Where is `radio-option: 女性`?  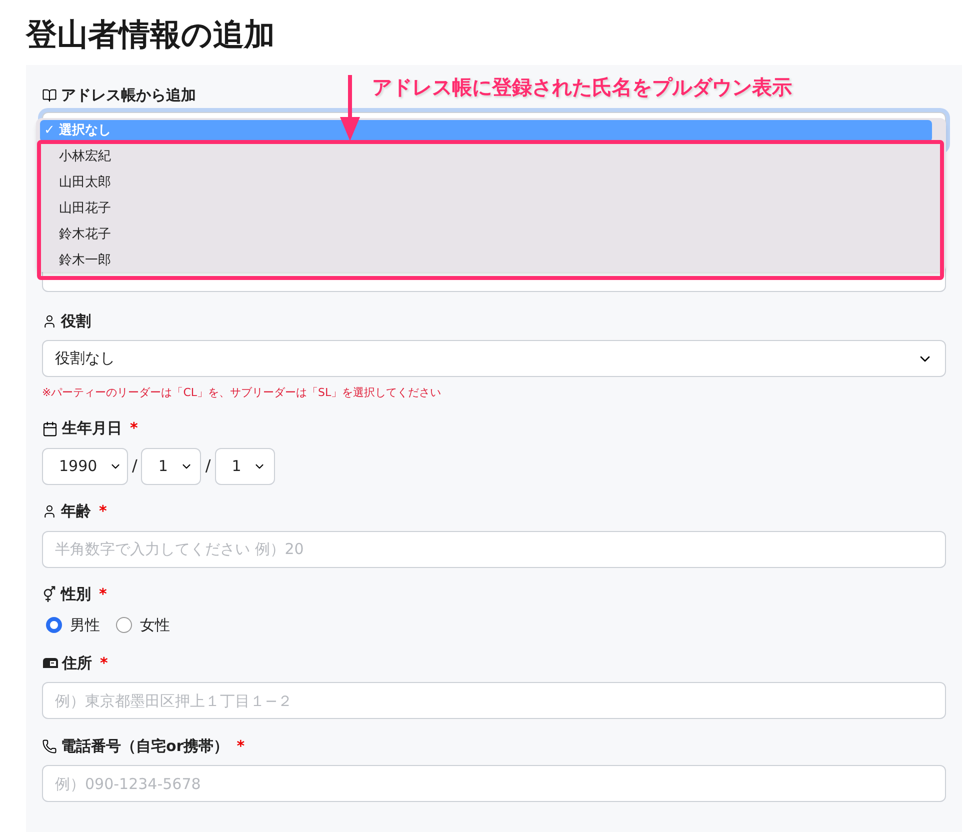
radio-option: 女性 is located at coordinates (143, 625).